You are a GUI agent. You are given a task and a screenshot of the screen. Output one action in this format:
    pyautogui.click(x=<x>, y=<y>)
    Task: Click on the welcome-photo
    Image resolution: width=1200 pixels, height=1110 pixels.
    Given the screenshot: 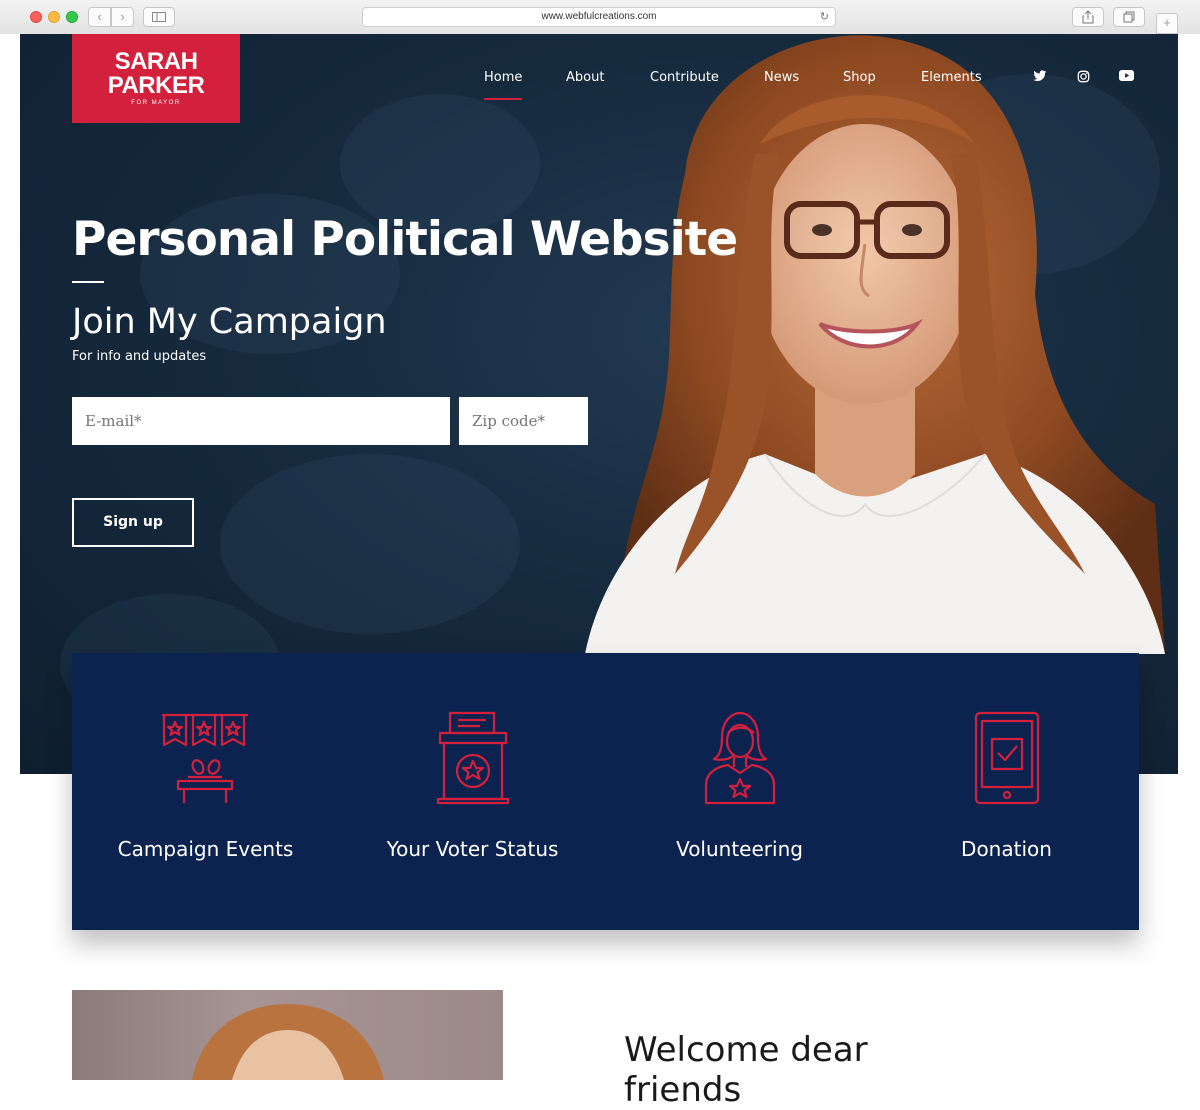 What is the action you would take?
    pyautogui.click(x=287, y=1035)
    